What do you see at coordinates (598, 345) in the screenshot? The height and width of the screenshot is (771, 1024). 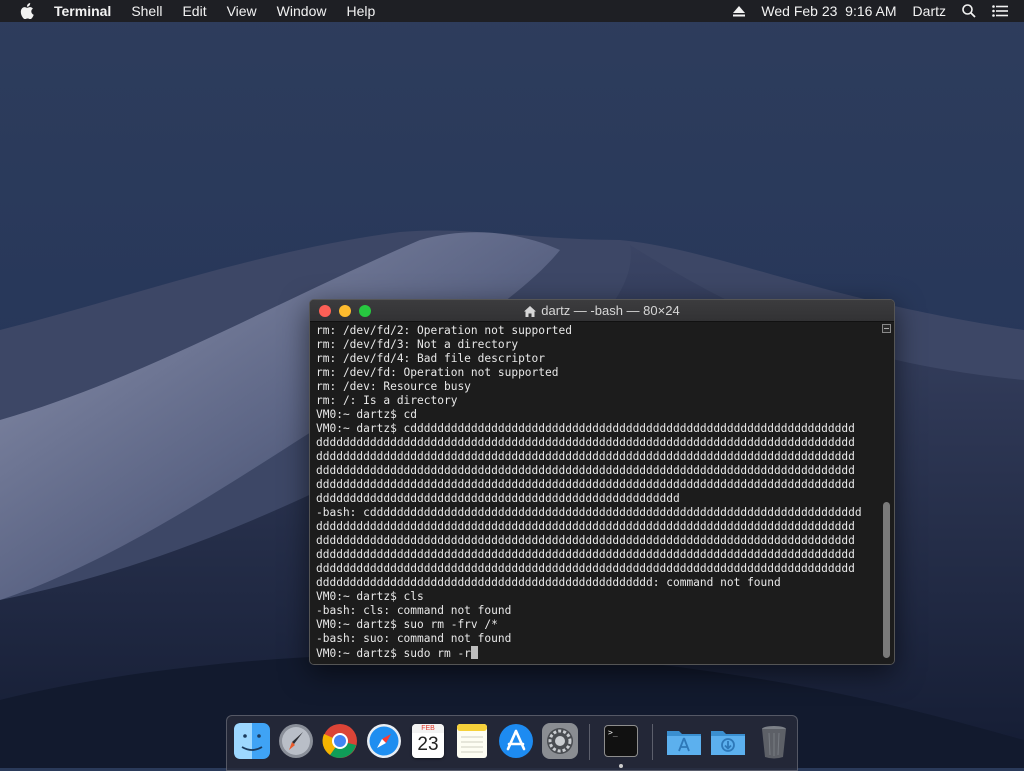 I see `terminal-line: rm: /dev/fd/3: Not a directory` at bounding box center [598, 345].